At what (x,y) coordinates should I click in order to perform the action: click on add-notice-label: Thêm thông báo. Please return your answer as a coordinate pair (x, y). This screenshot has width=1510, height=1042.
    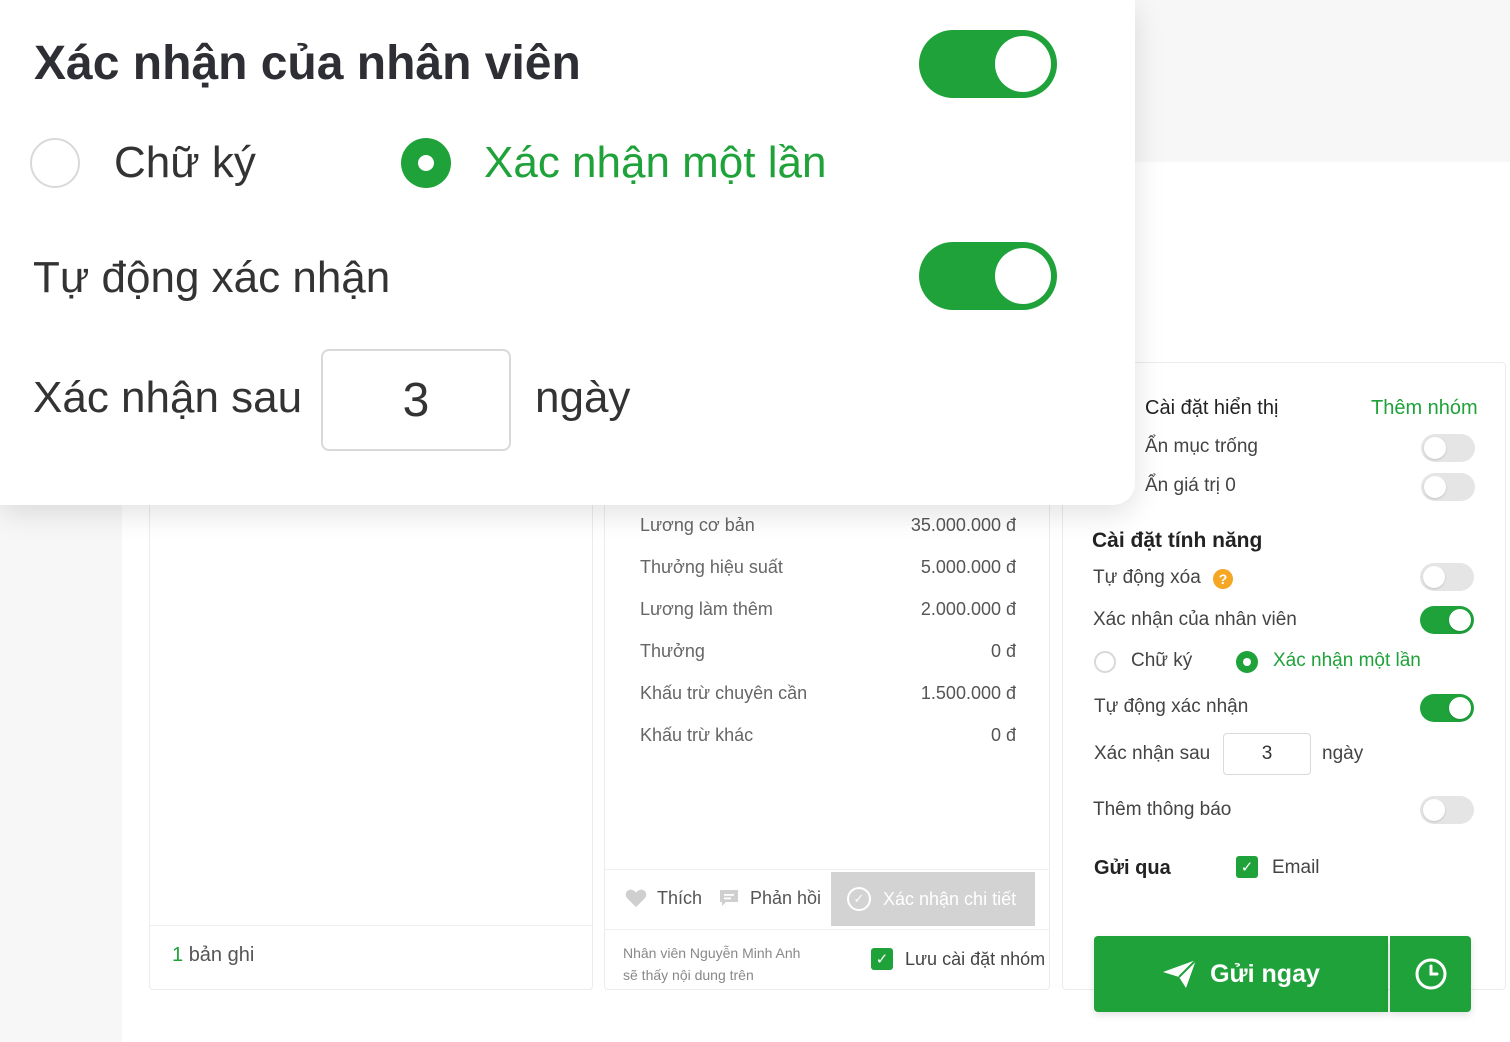
    Looking at the image, I should click on (1162, 809).